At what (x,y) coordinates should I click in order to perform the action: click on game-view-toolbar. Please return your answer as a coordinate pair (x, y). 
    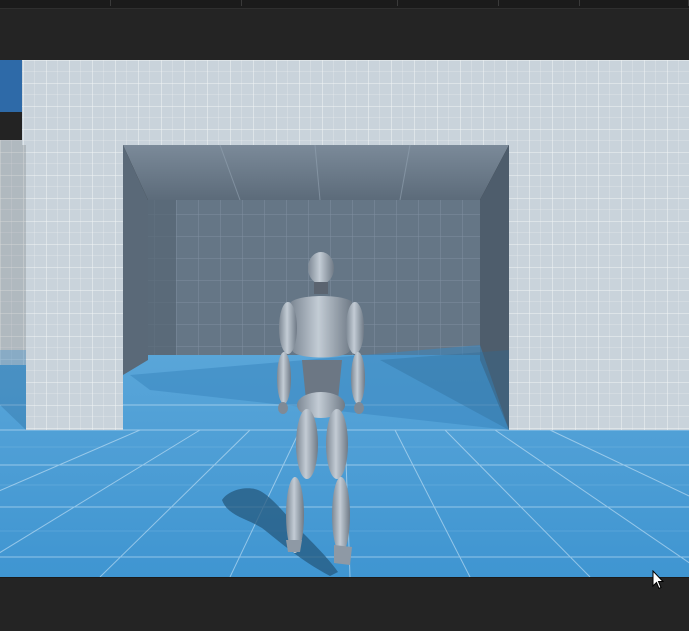
    Looking at the image, I should click on (344, 34).